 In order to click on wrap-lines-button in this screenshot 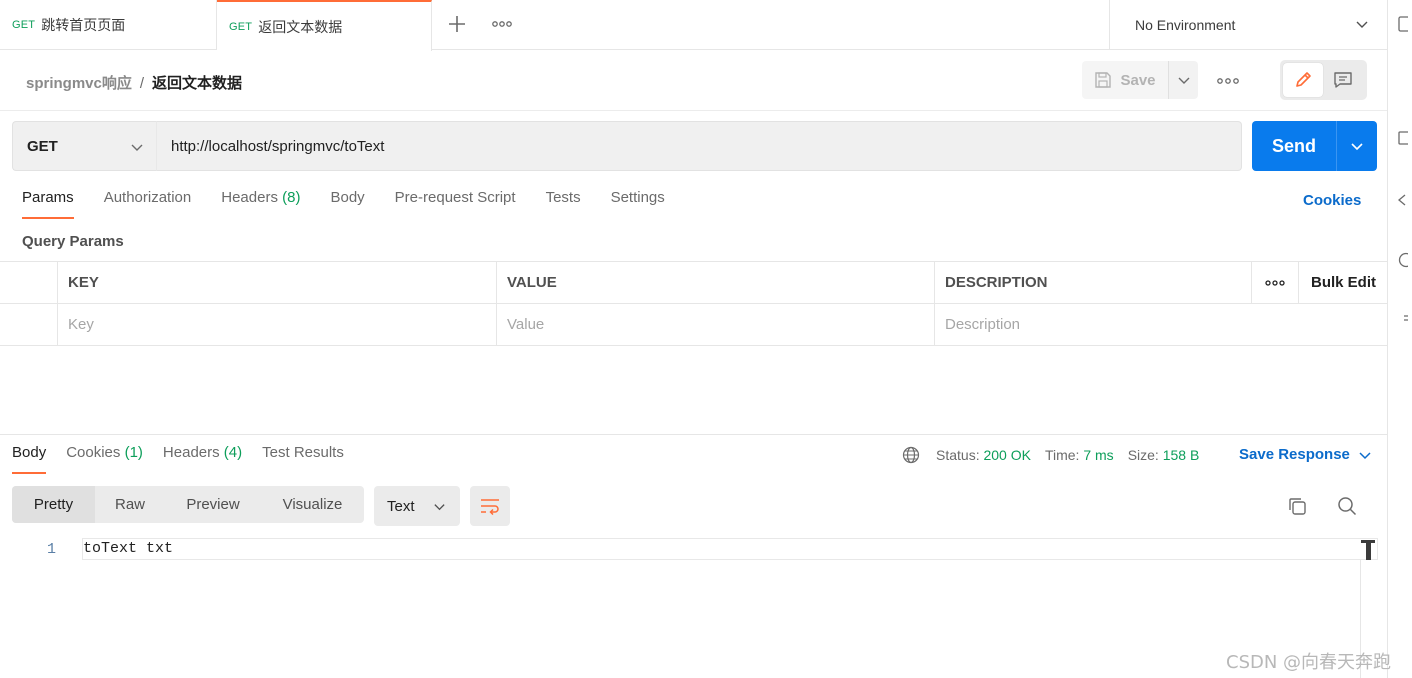, I will do `click(490, 506)`.